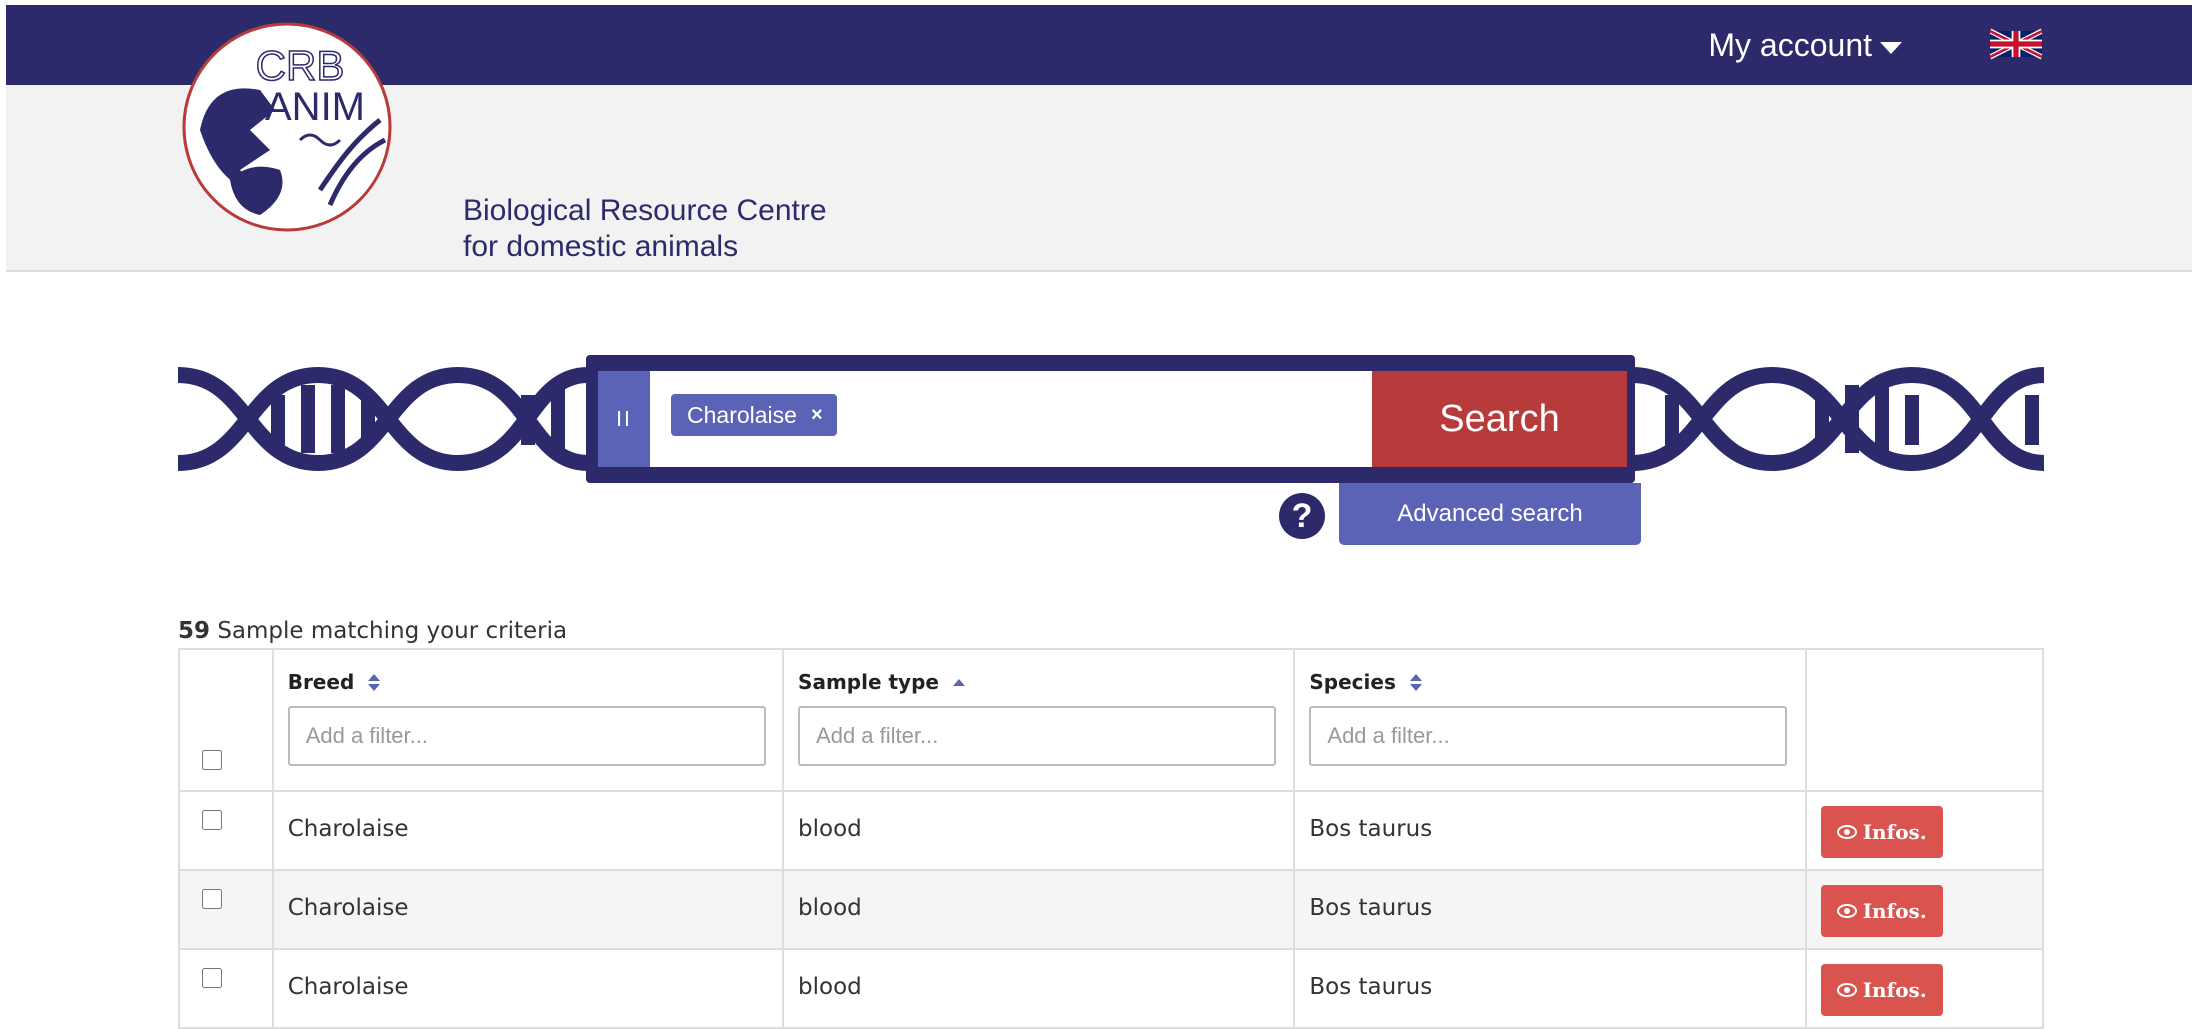 Image resolution: width=2192 pixels, height=1029 pixels. What do you see at coordinates (742, 414) in the screenshot?
I see `search-tag-label: Charolaise` at bounding box center [742, 414].